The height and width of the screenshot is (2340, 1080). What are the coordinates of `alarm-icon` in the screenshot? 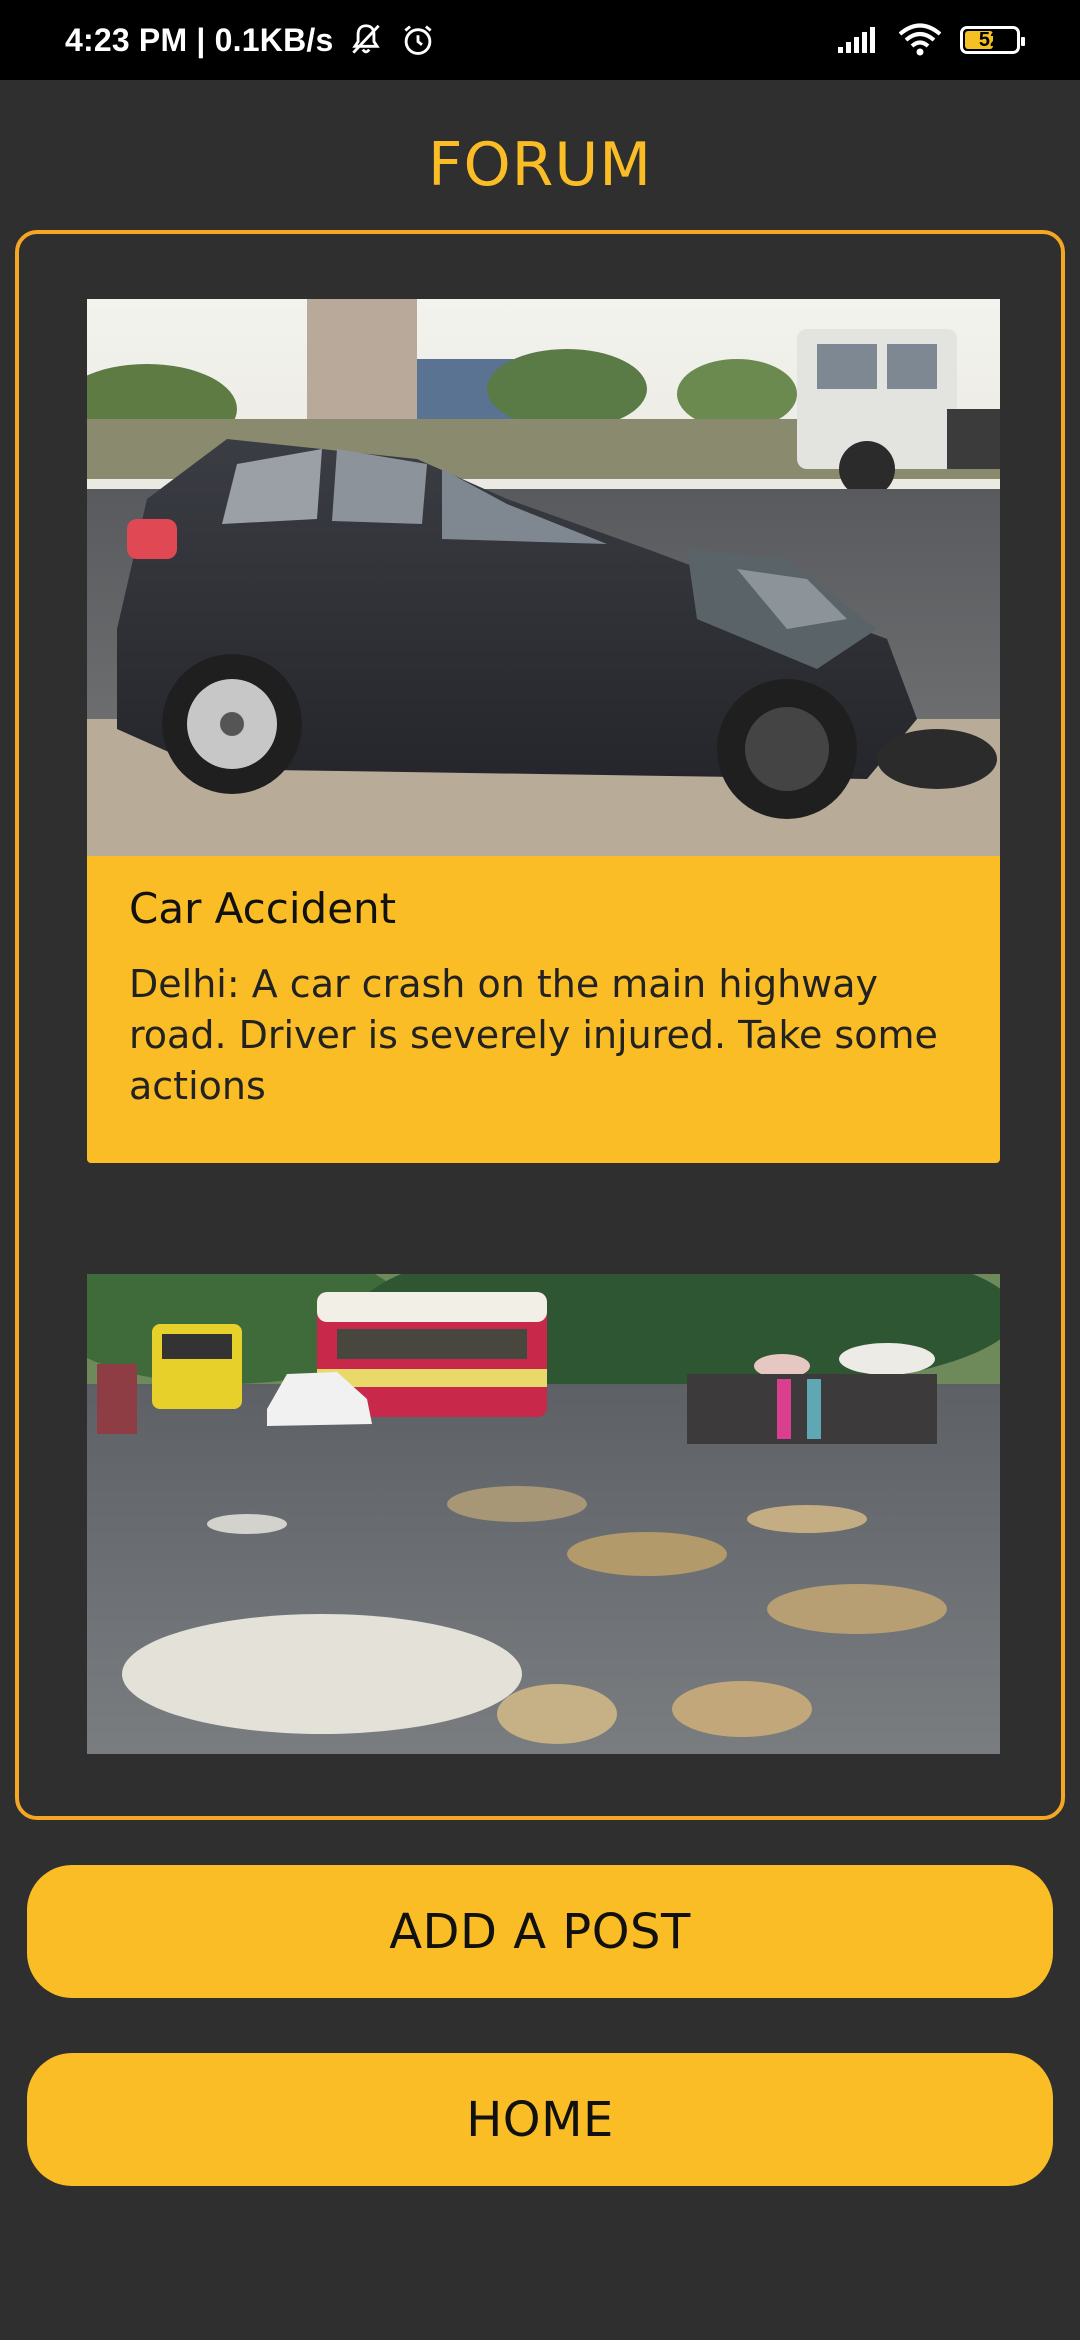 It's located at (418, 40).